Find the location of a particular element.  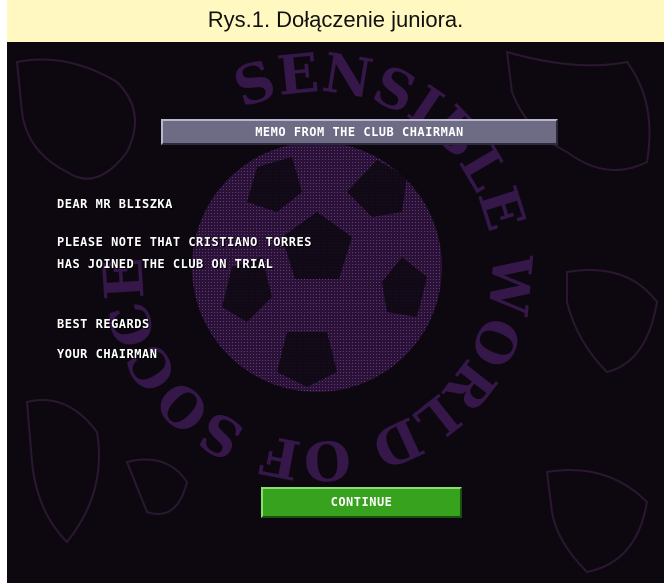

memo-body-line-2: HAS JOINED THE CLUB ON TRIAL is located at coordinates (165, 264).